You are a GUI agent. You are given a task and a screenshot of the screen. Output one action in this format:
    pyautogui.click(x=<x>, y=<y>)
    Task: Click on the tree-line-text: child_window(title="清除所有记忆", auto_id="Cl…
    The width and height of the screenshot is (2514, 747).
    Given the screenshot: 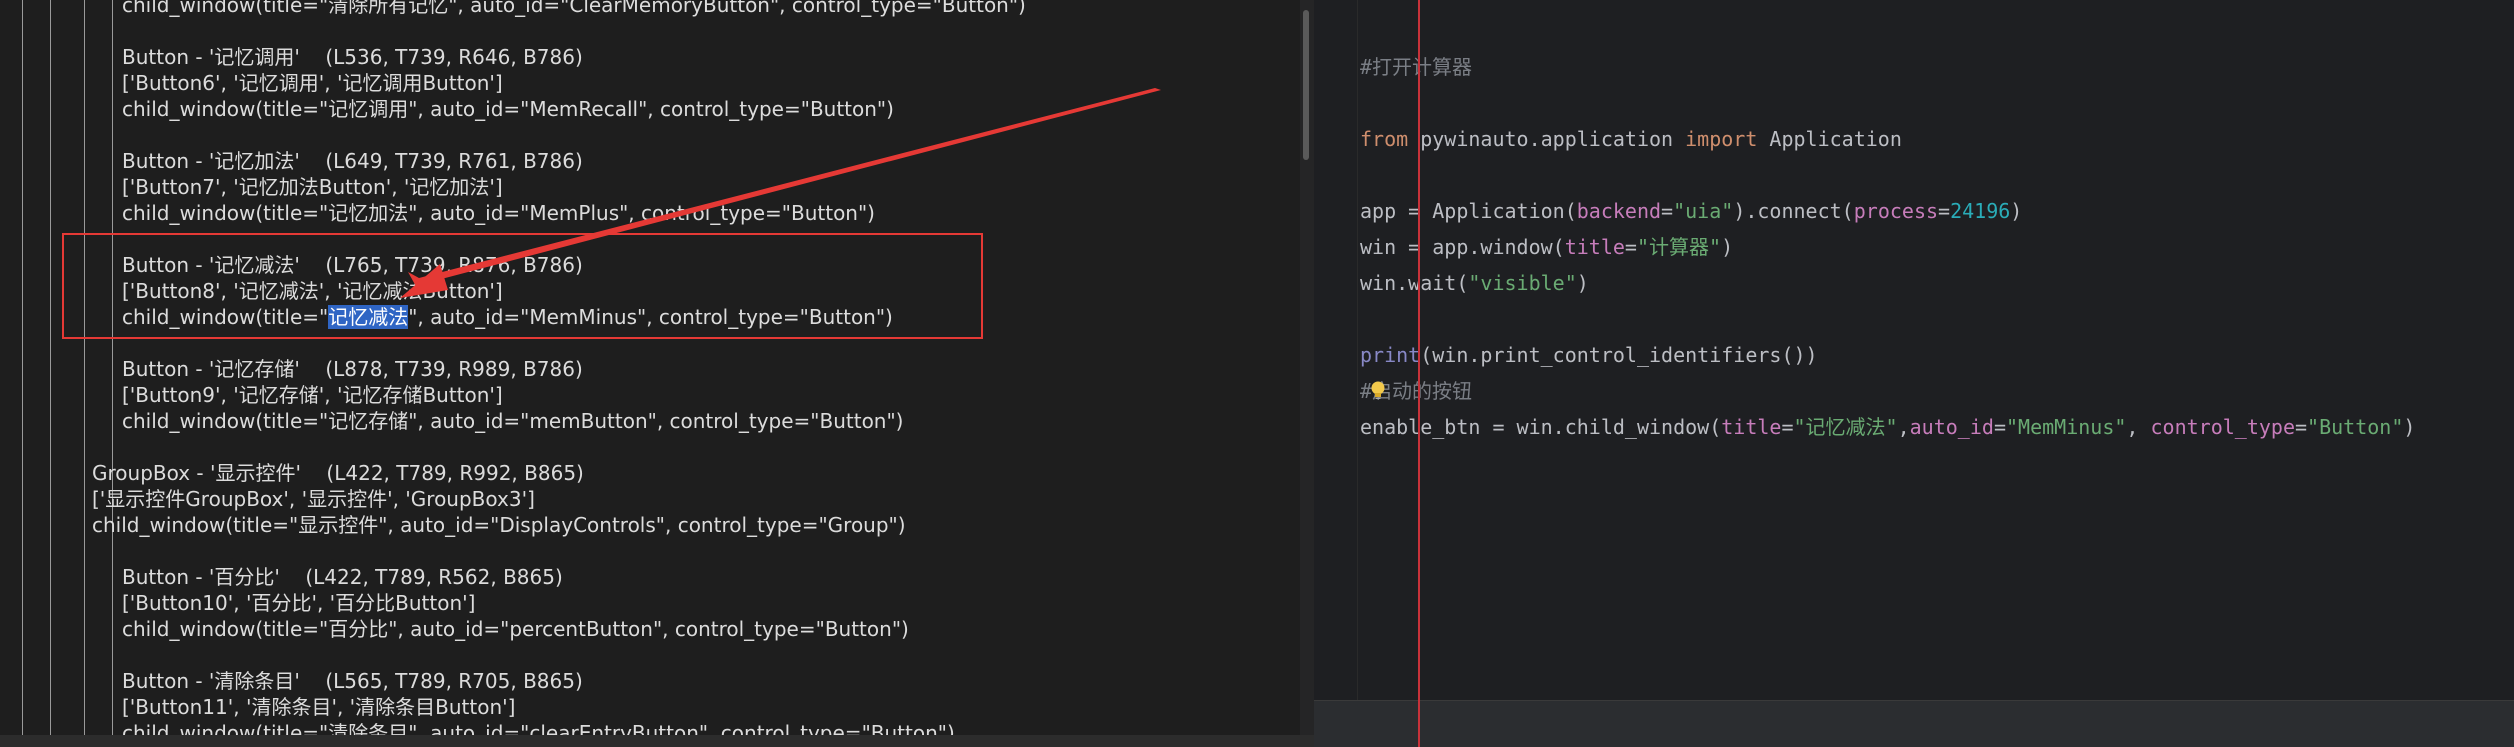 What is the action you would take?
    pyautogui.click(x=574, y=9)
    